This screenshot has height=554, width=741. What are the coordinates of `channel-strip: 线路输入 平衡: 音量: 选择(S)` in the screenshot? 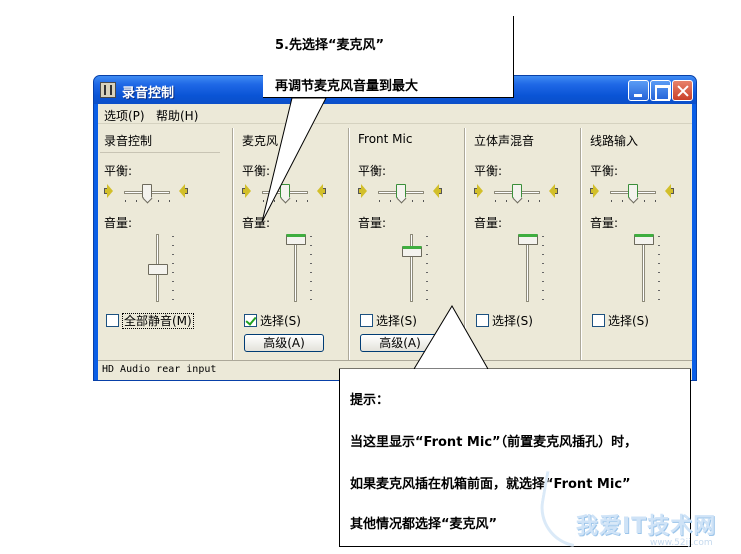 It's located at (640, 253).